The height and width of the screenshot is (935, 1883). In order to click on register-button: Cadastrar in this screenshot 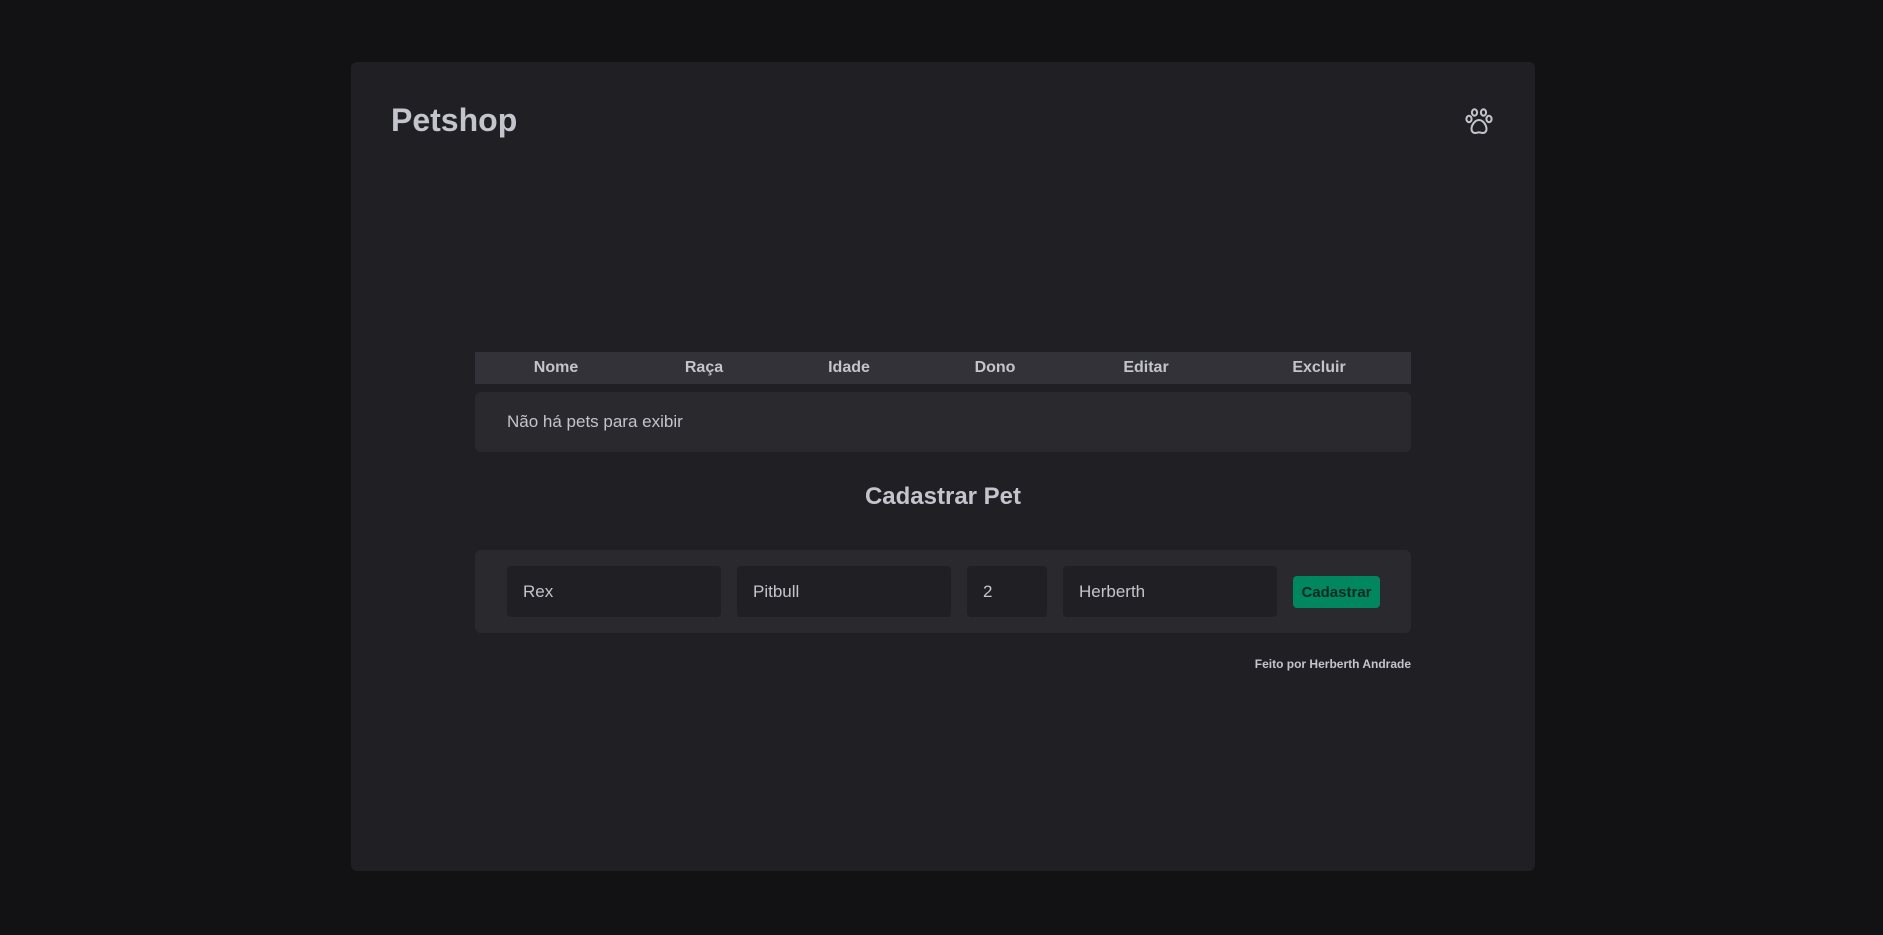, I will do `click(1336, 592)`.